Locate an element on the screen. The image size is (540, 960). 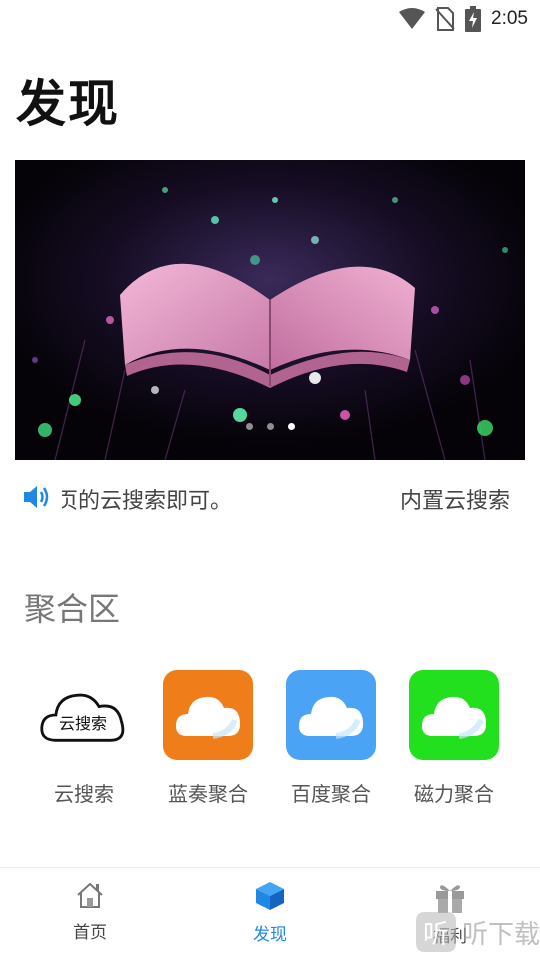
cloud-search-icon: 云搜索 is located at coordinates (84, 715).